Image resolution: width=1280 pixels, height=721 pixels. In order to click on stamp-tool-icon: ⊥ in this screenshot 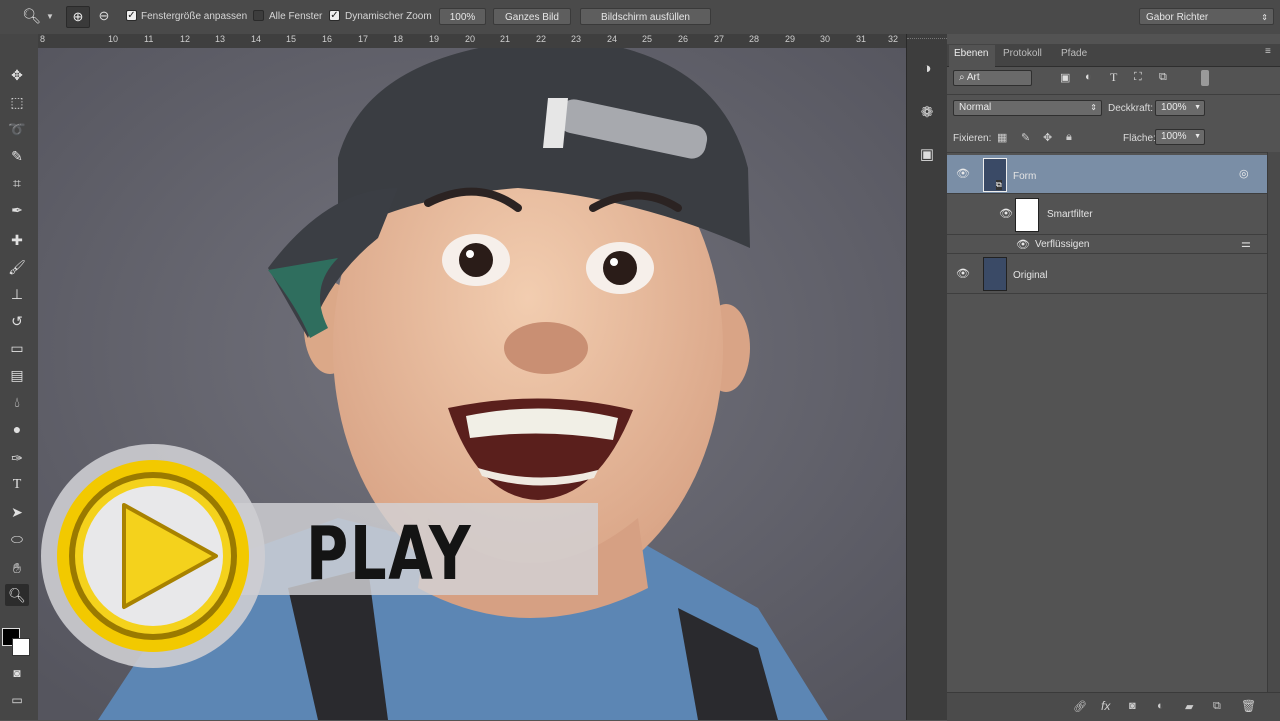, I will do `click(17, 294)`.